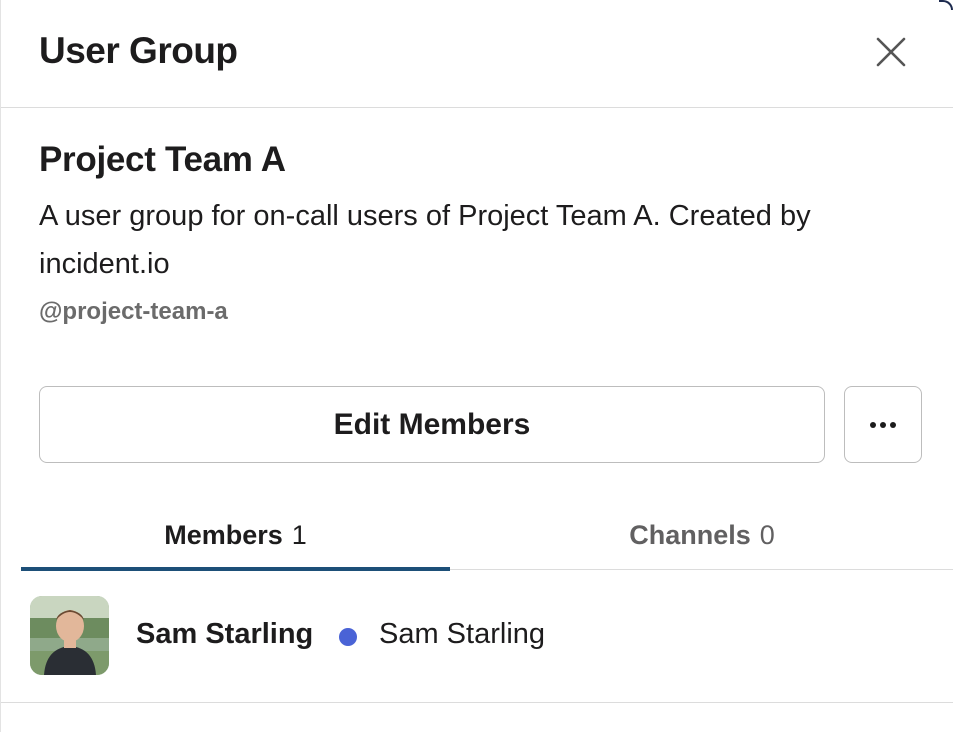 The image size is (953, 732). I want to click on tab-members: Members 1, so click(235, 535).